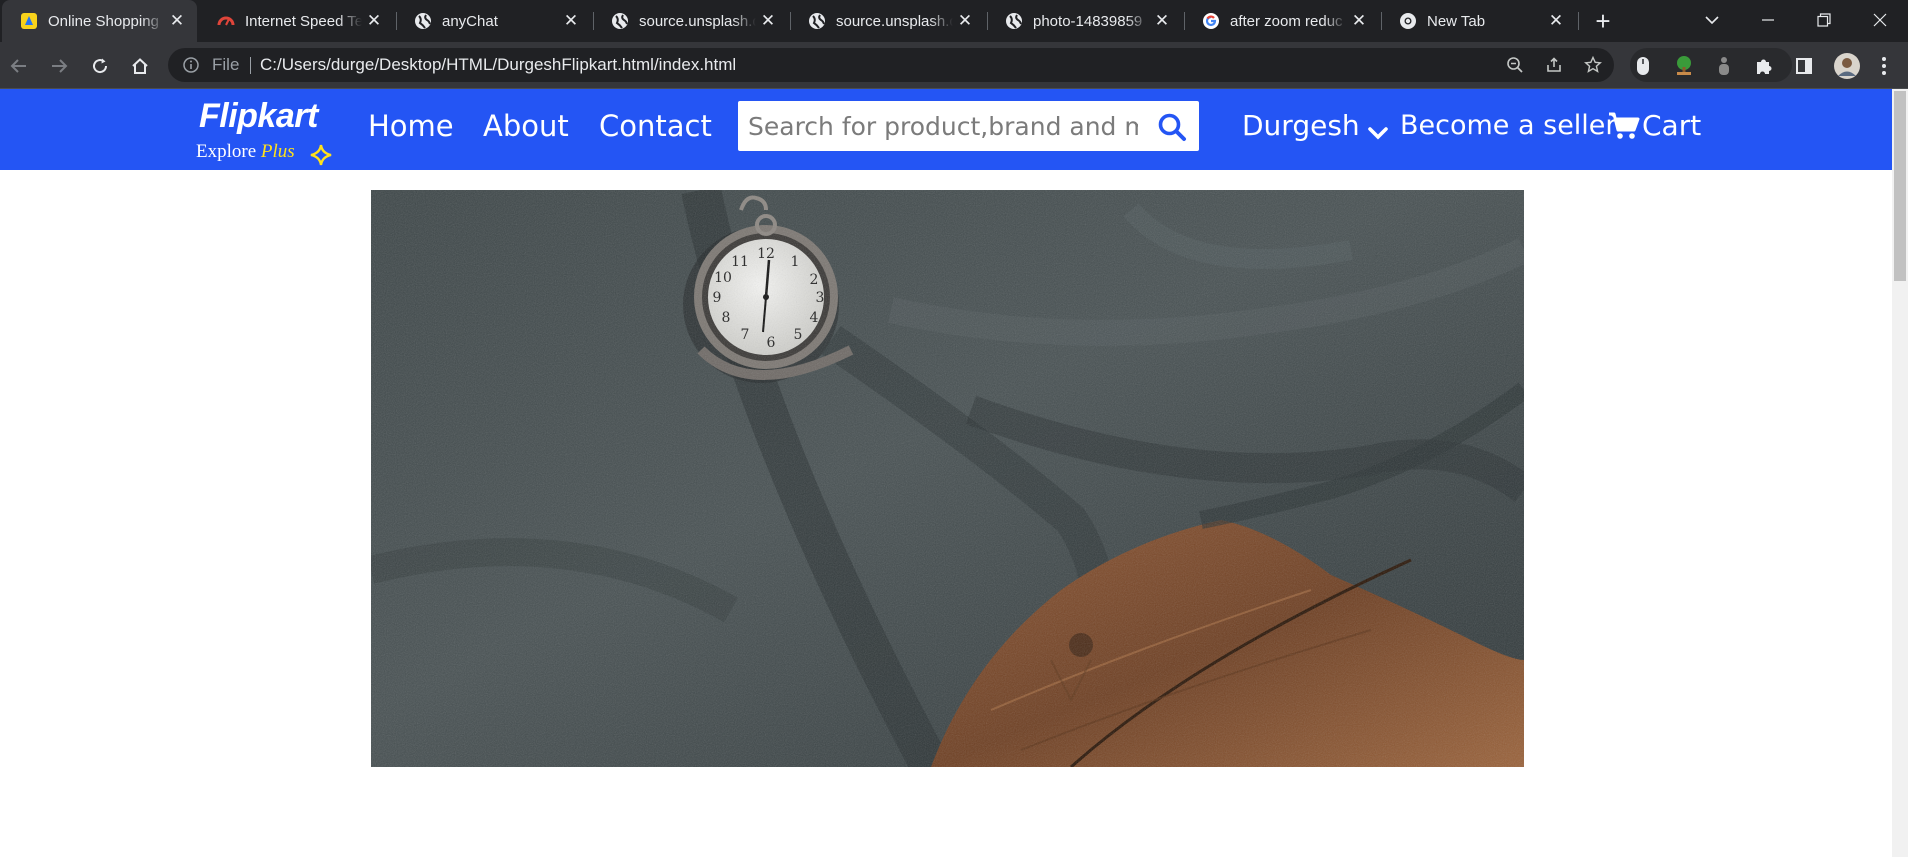  I want to click on nav-about-link: About, so click(526, 126).